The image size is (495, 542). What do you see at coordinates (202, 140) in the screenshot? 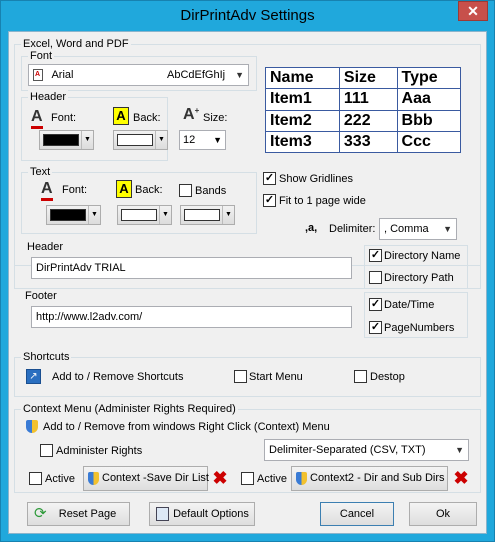
I see `header-size-select: 12 ▼` at bounding box center [202, 140].